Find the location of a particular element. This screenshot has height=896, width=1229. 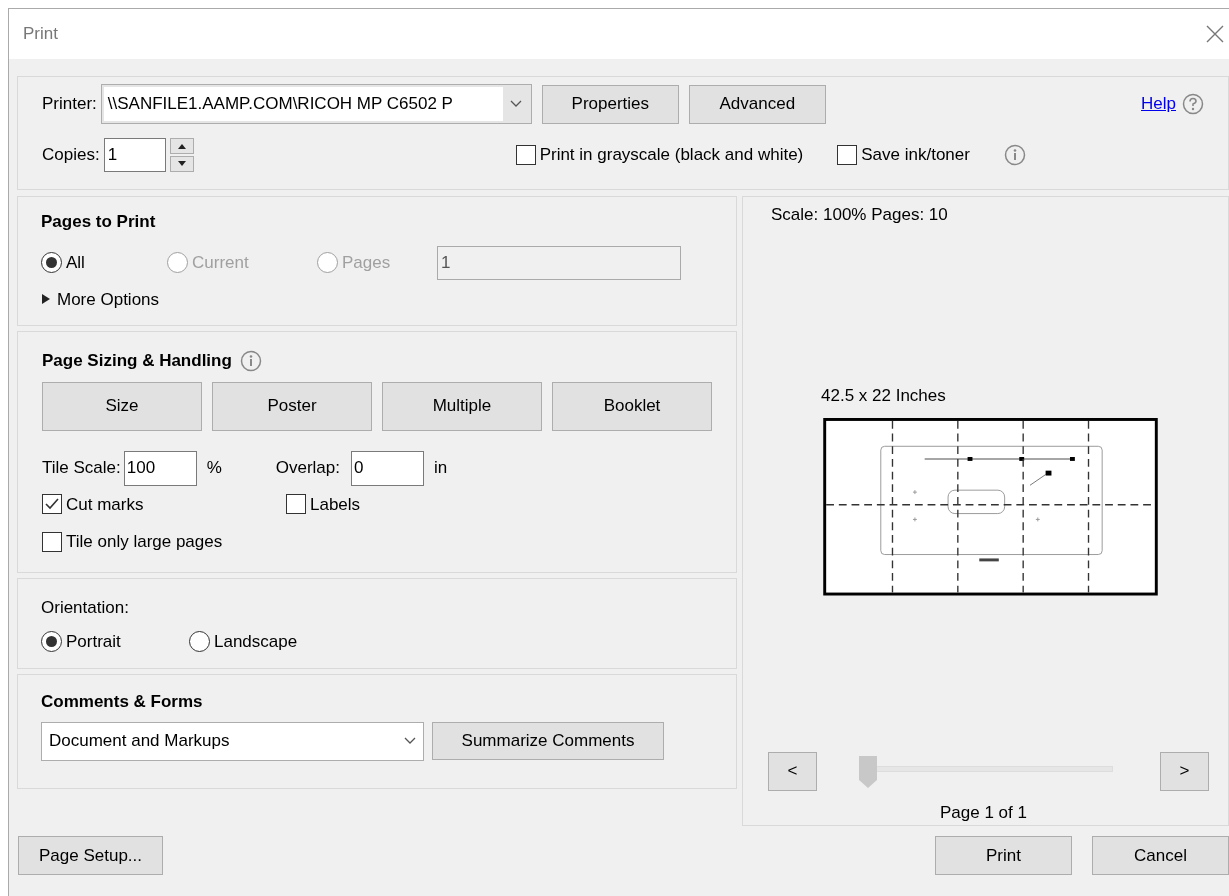

window-title: Print is located at coordinates (40, 34).